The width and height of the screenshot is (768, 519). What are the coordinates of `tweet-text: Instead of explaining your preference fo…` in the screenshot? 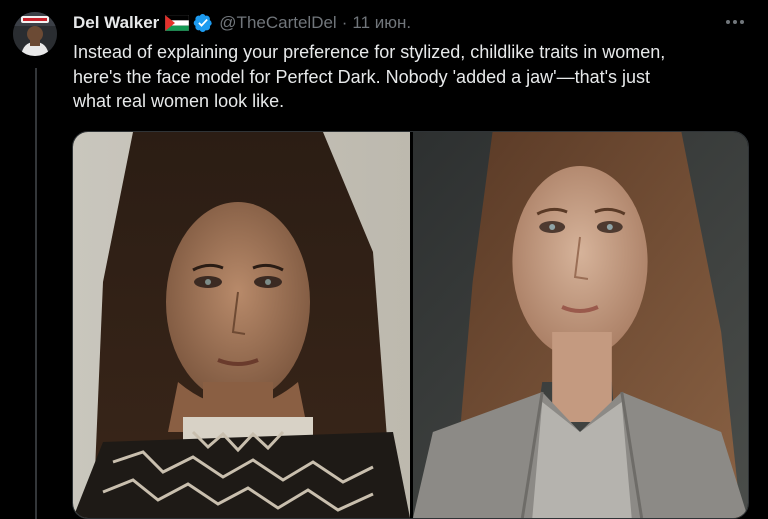 It's located at (418, 77).